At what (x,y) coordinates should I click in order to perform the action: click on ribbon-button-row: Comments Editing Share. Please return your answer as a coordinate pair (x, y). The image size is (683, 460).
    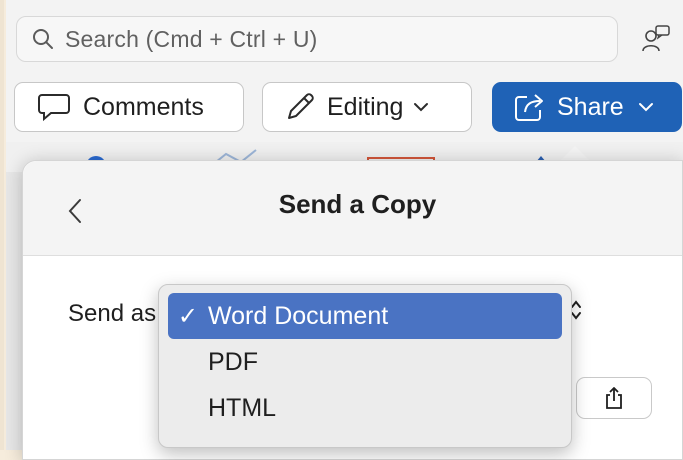
    Looking at the image, I should click on (344, 110).